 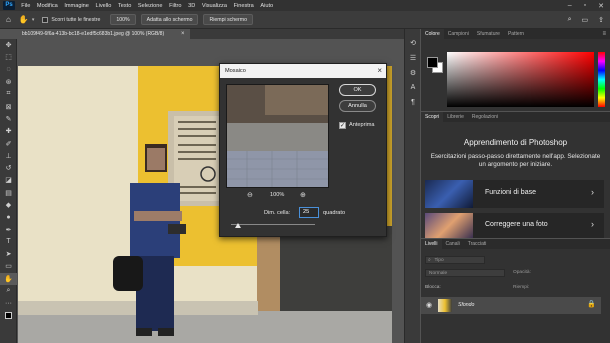 I want to click on close-window-icon: ✕, so click(x=601, y=6).